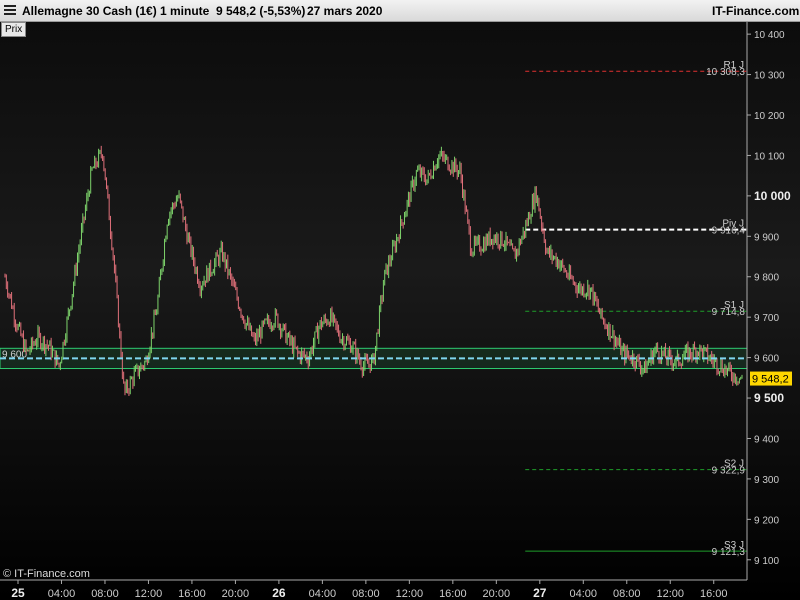  What do you see at coordinates (14, 29) in the screenshot?
I see `price-panel-label: Prix` at bounding box center [14, 29].